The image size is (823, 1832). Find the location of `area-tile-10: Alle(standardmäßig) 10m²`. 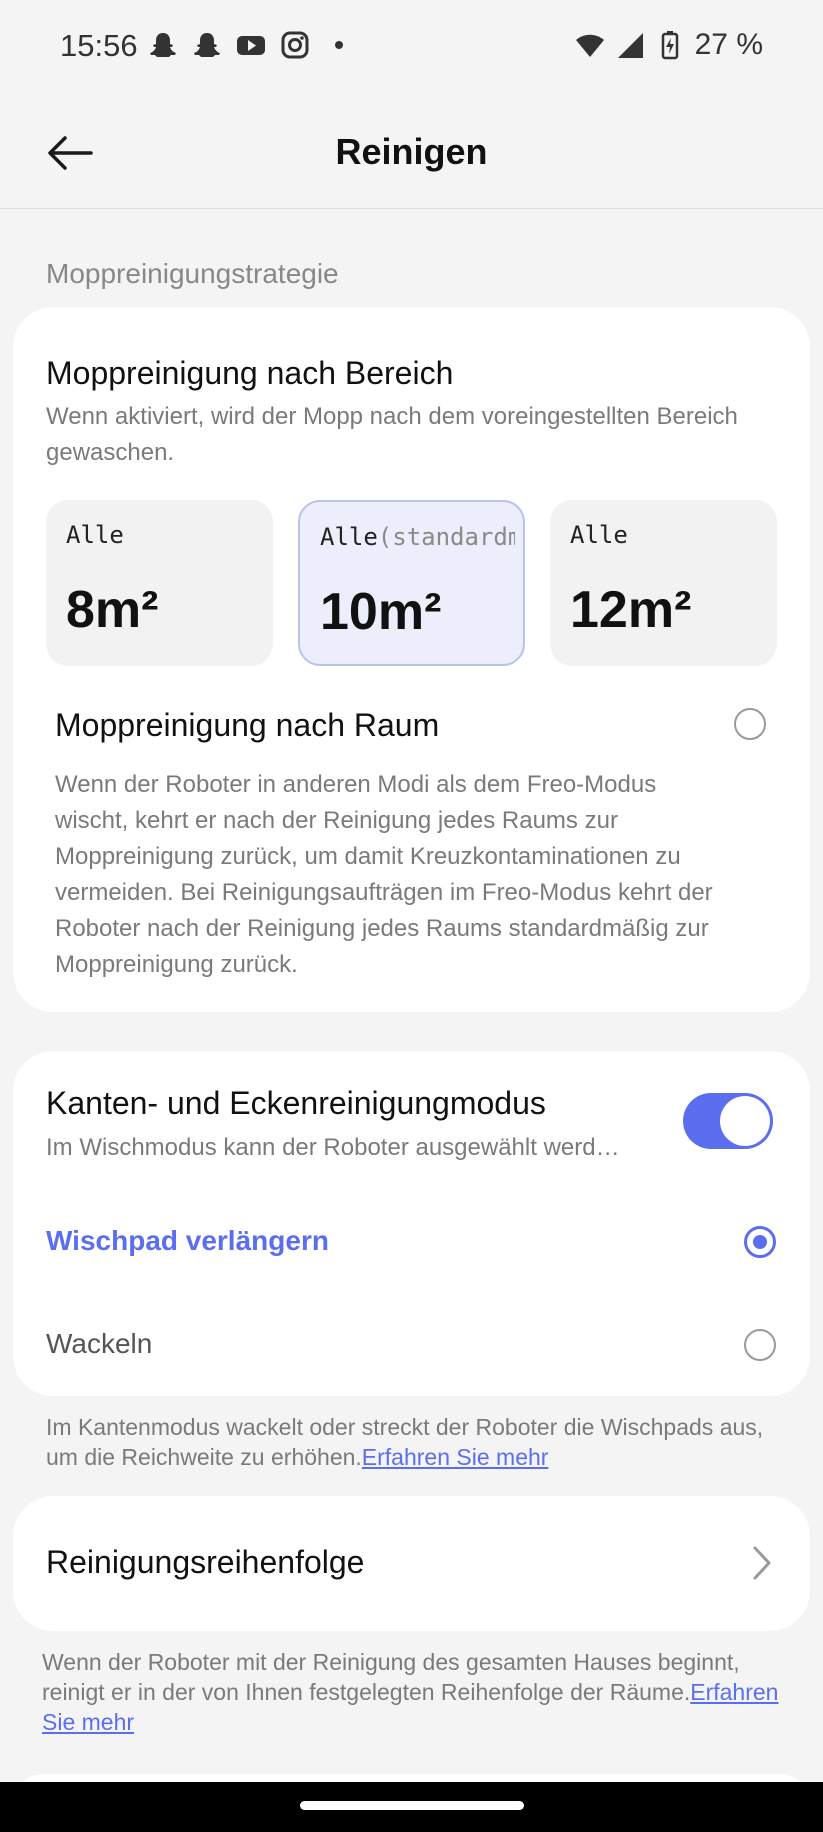

area-tile-10: Alle(standardmäßig) 10m² is located at coordinates (411, 583).